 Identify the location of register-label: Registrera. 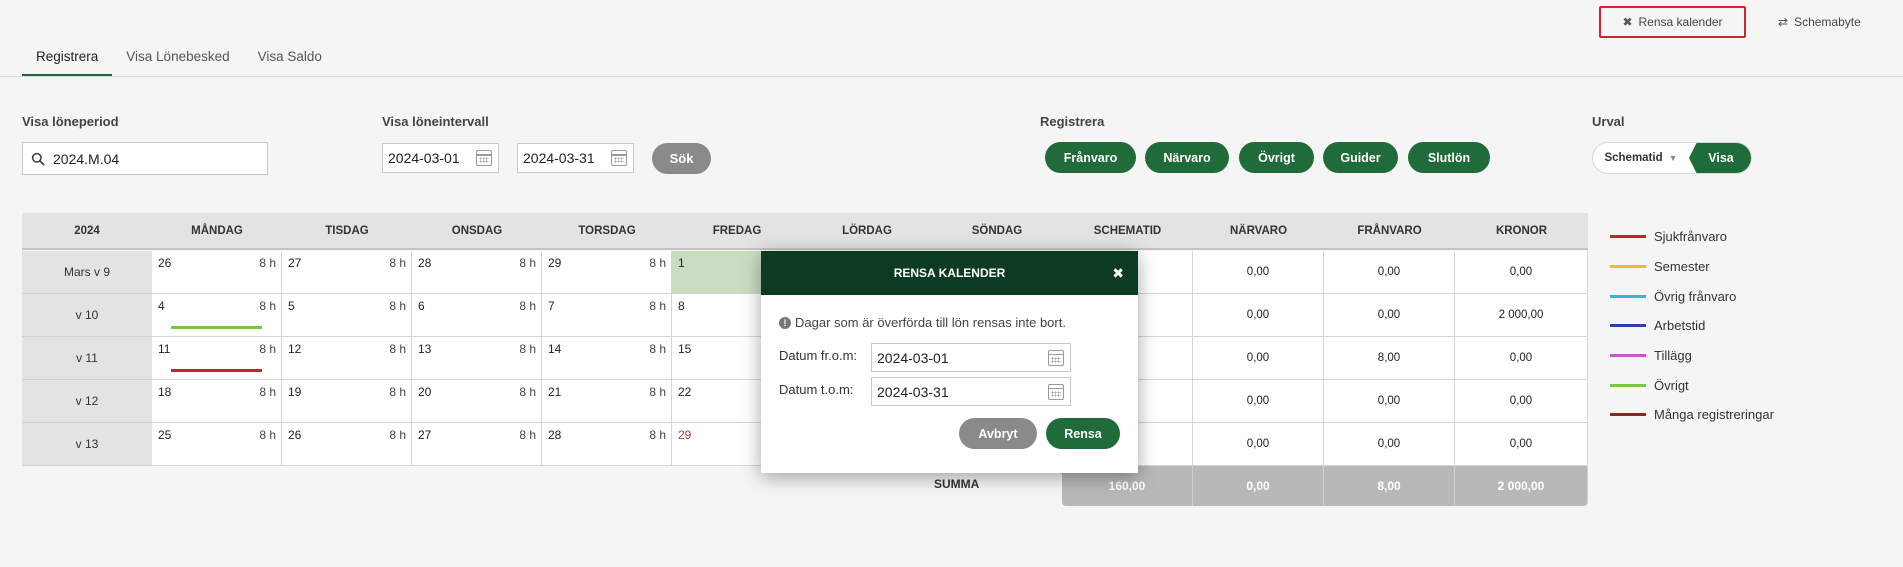
(1072, 121).